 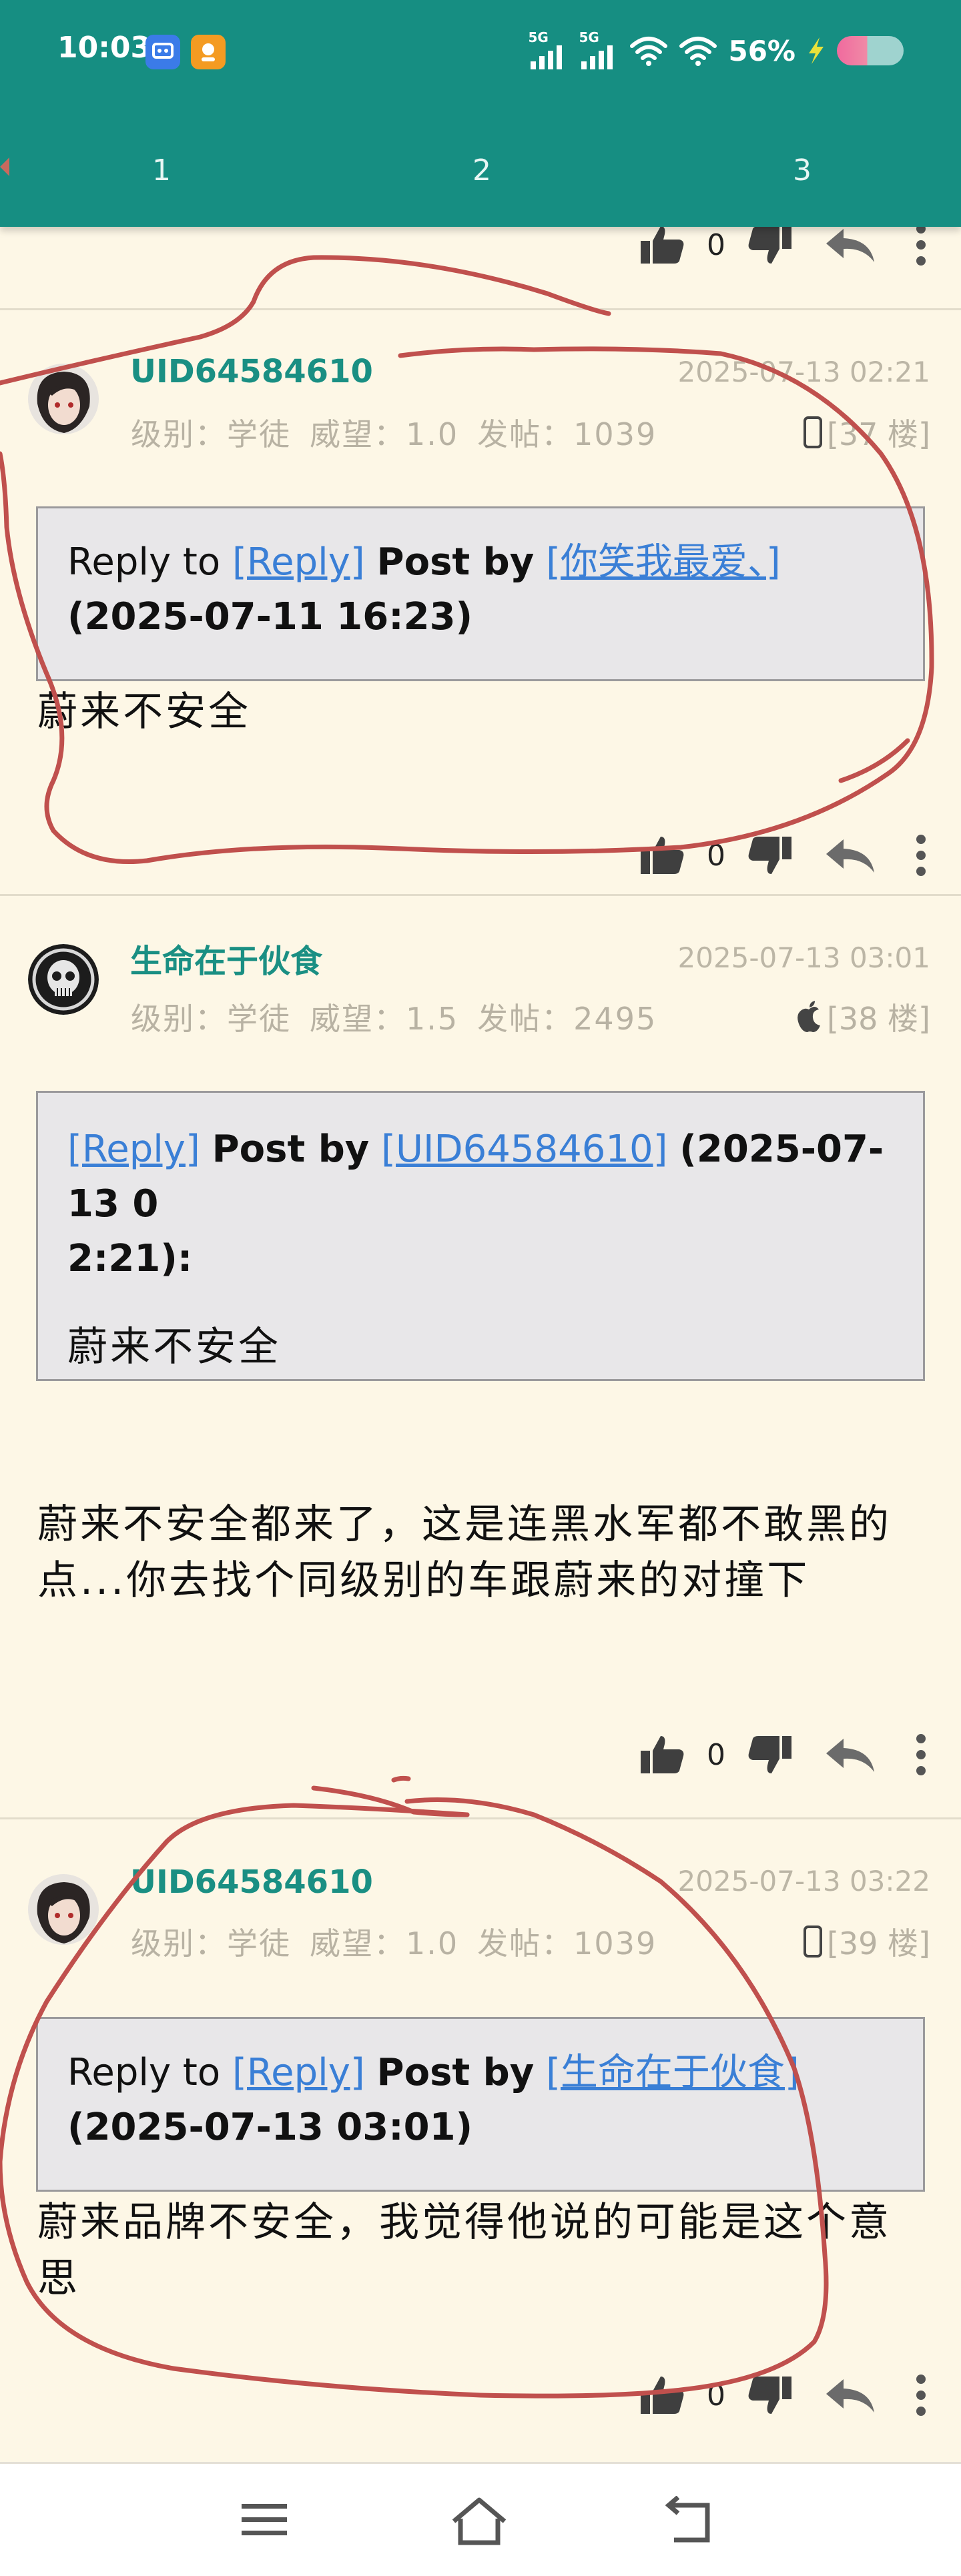 What do you see at coordinates (208, 52) in the screenshot?
I see `taobao-app-icon` at bounding box center [208, 52].